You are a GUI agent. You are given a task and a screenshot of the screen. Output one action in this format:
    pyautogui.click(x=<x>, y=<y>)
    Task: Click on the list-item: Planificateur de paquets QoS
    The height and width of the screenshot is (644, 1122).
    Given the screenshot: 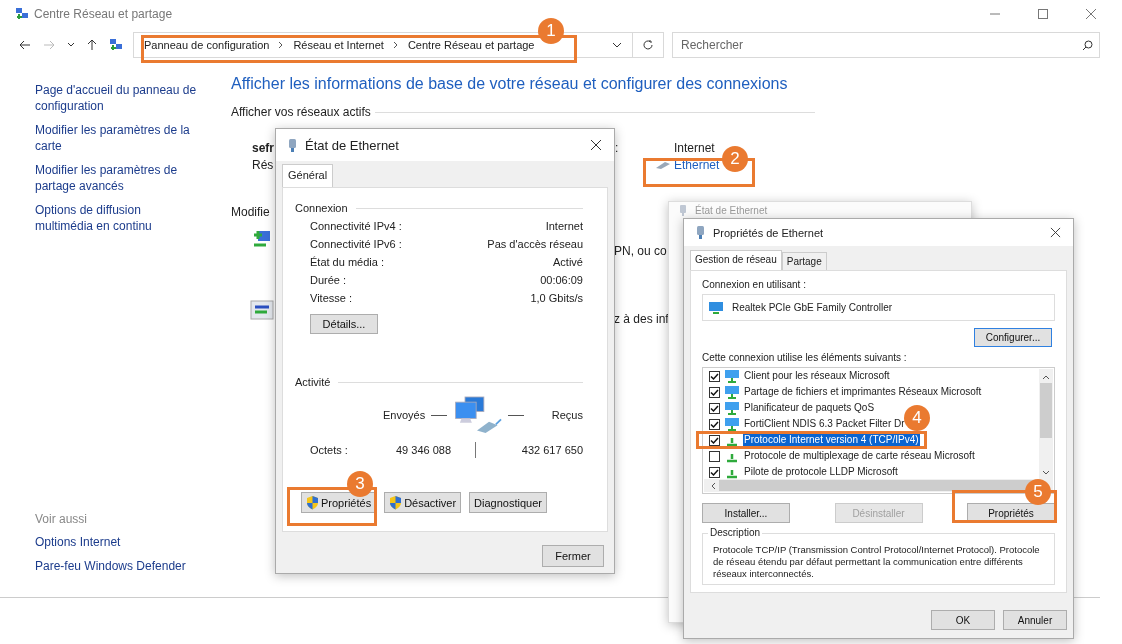 What is the action you would take?
    pyautogui.click(x=809, y=408)
    